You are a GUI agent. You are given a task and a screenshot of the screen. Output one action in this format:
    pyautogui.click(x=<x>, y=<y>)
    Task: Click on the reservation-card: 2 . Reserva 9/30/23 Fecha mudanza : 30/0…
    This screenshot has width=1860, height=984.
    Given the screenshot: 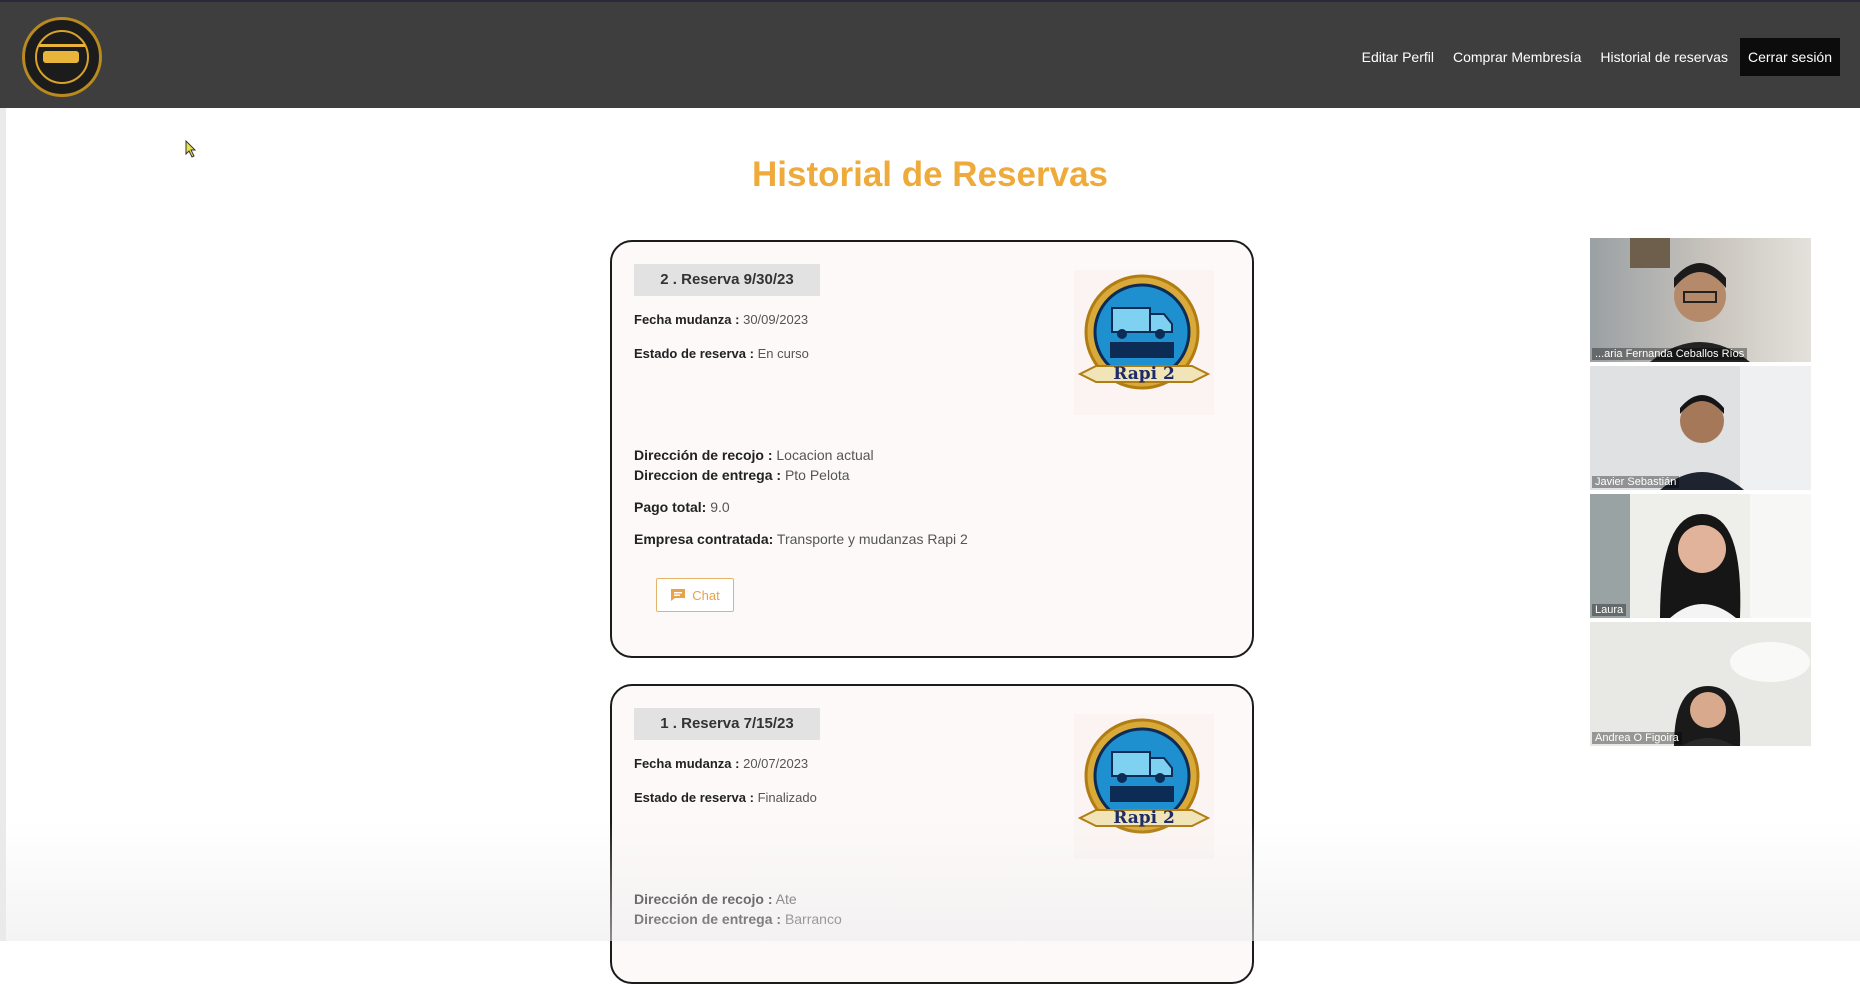 What is the action you would take?
    pyautogui.click(x=932, y=449)
    